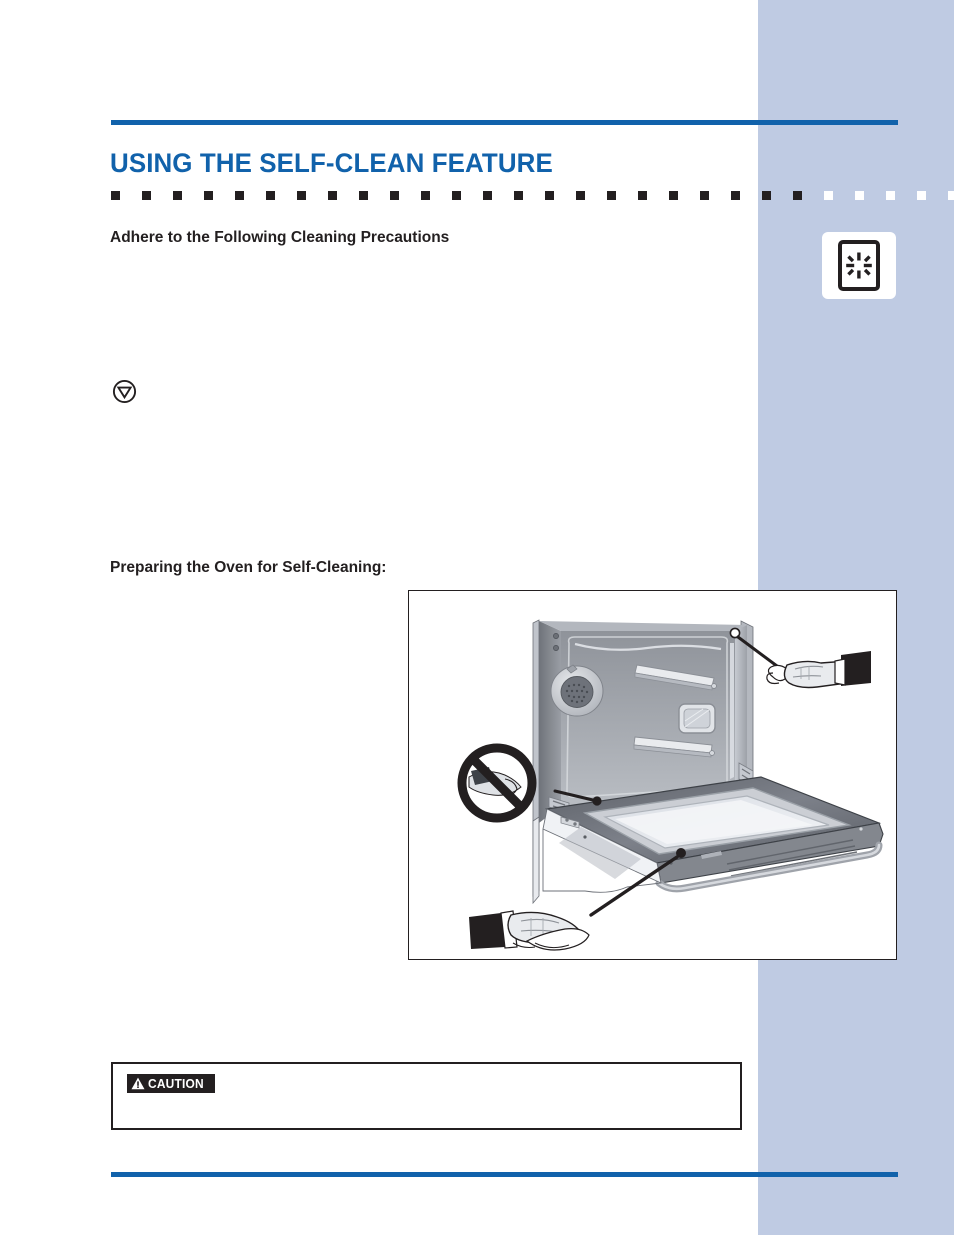 The width and height of the screenshot is (954, 1235). Describe the element at coordinates (597, 801) in the screenshot. I see `callout-point-do-not-gasket` at that location.